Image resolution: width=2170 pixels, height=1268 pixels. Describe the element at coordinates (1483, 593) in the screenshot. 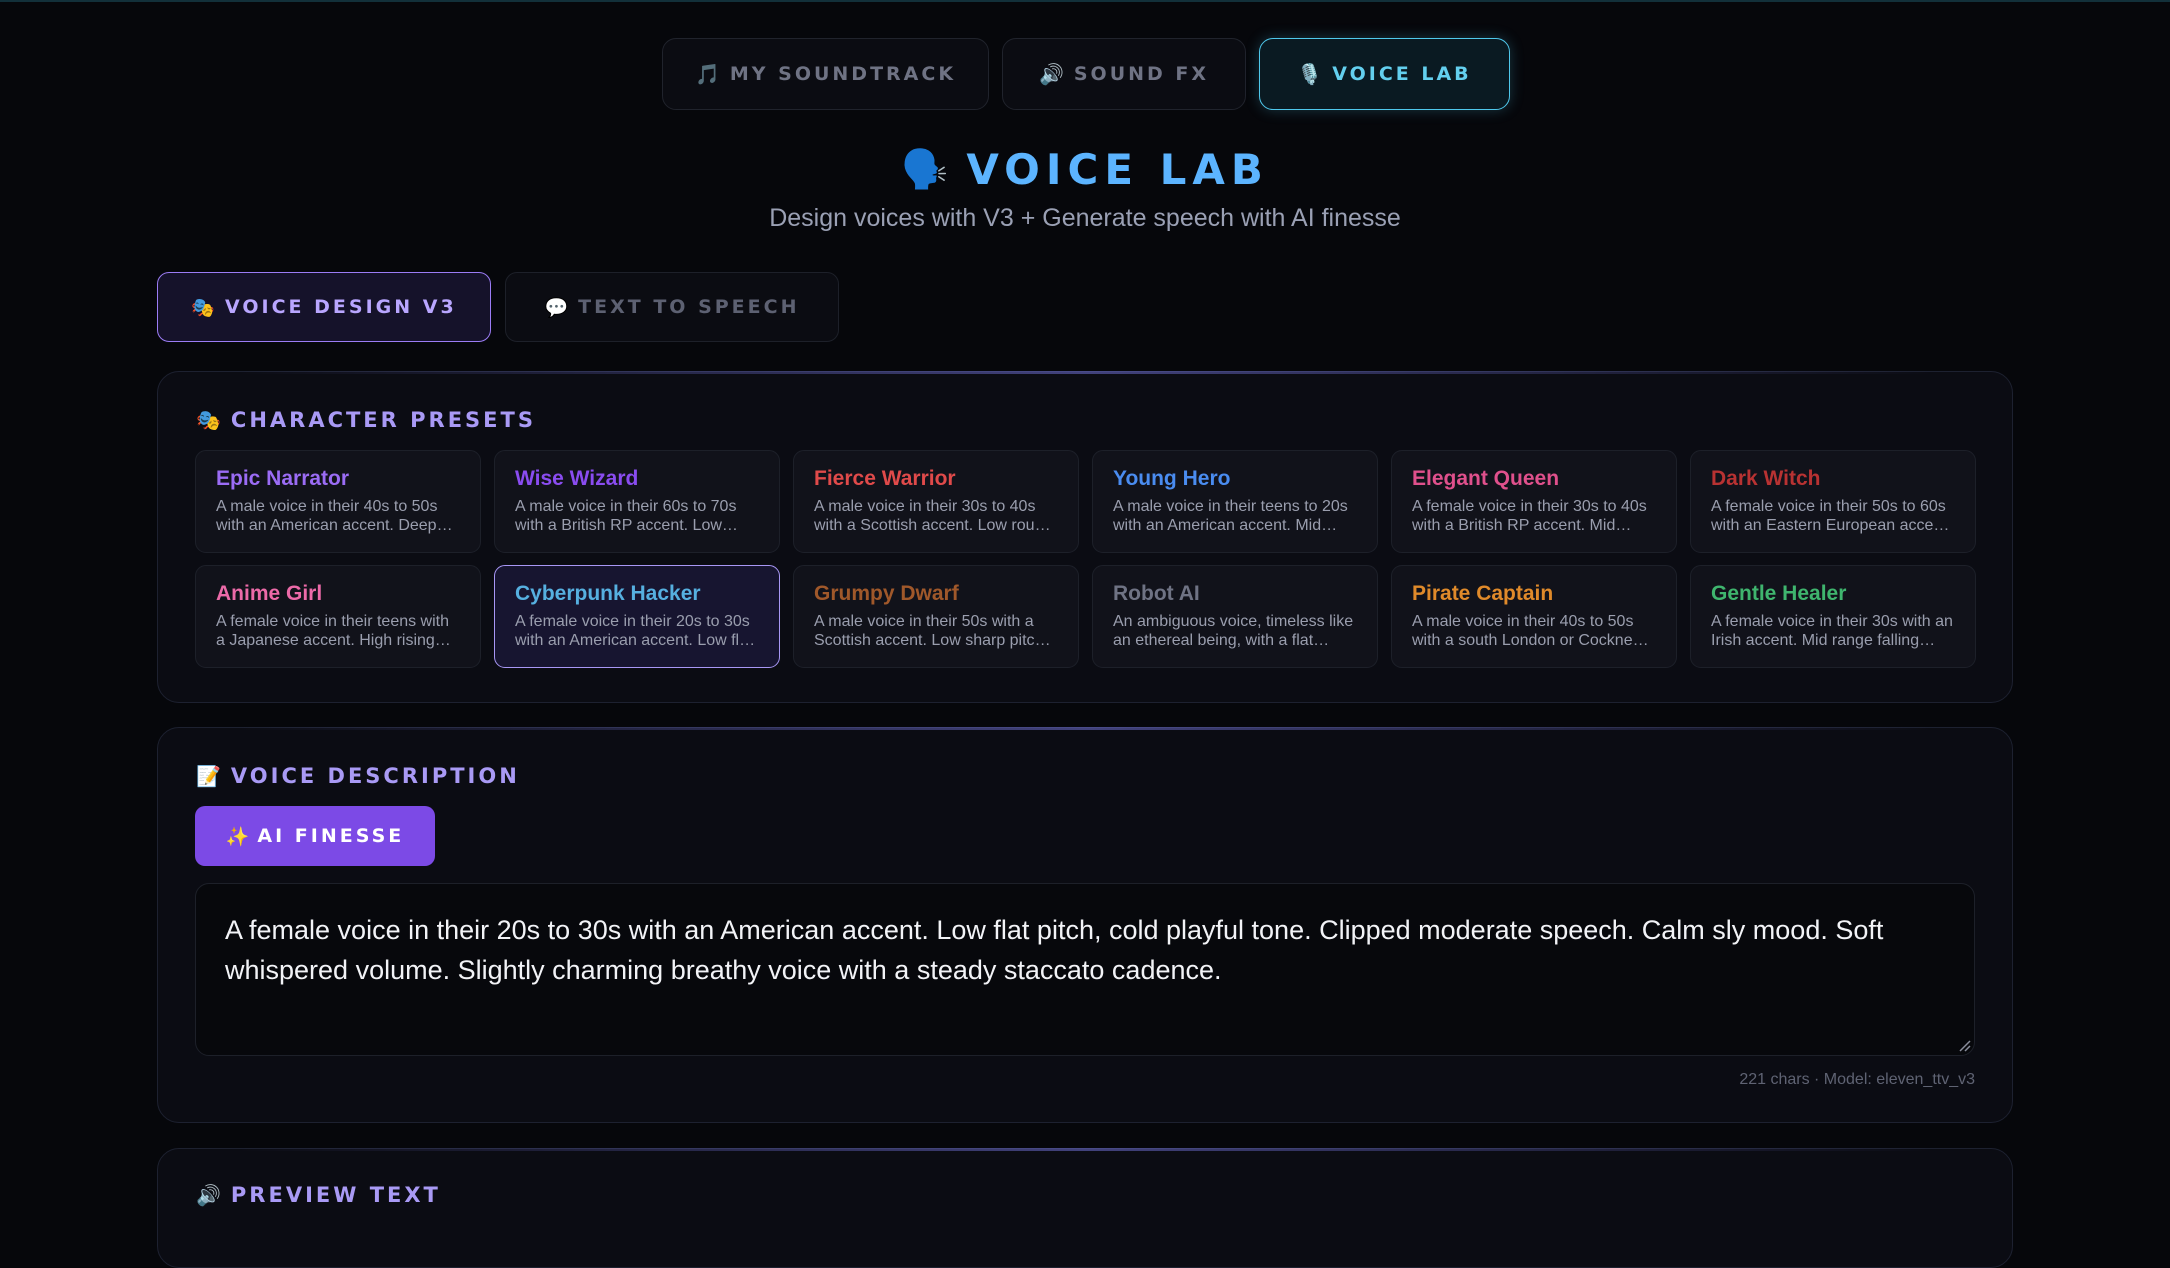

I see `preset-name: Pirate Captain` at that location.